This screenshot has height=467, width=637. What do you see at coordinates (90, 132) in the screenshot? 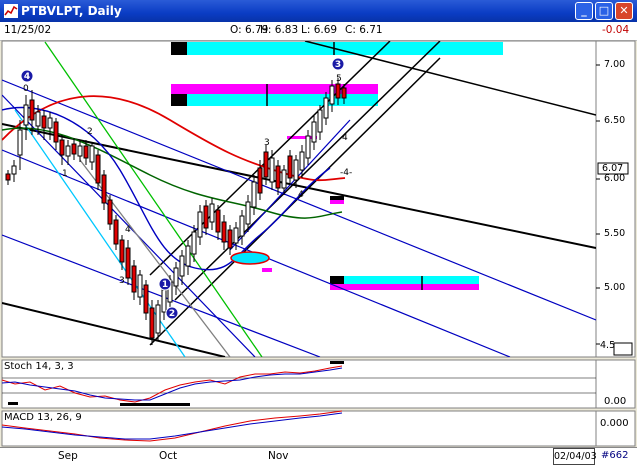
I see `wave-label-2: 2` at bounding box center [90, 132].